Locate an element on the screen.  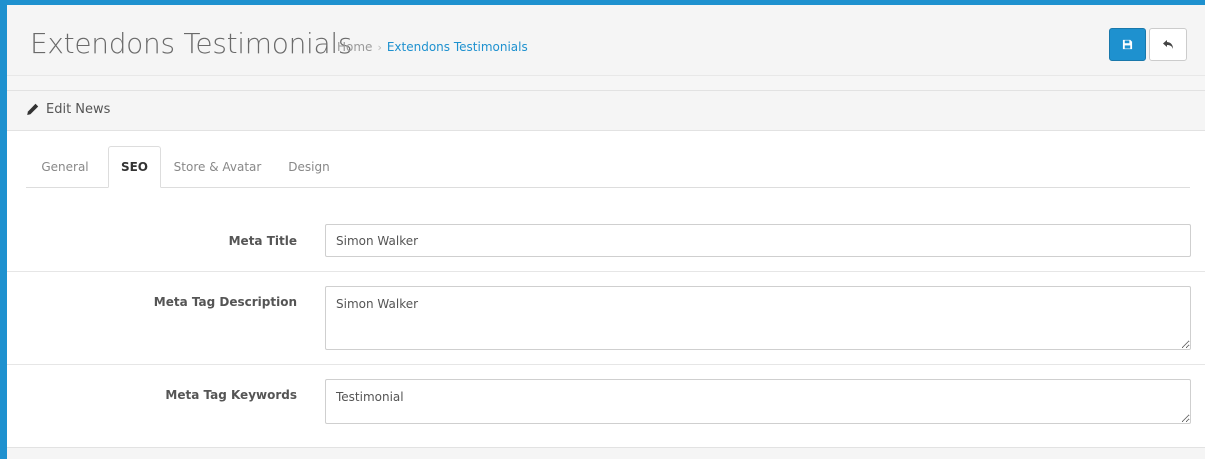
pencil-icon is located at coordinates (33, 109).